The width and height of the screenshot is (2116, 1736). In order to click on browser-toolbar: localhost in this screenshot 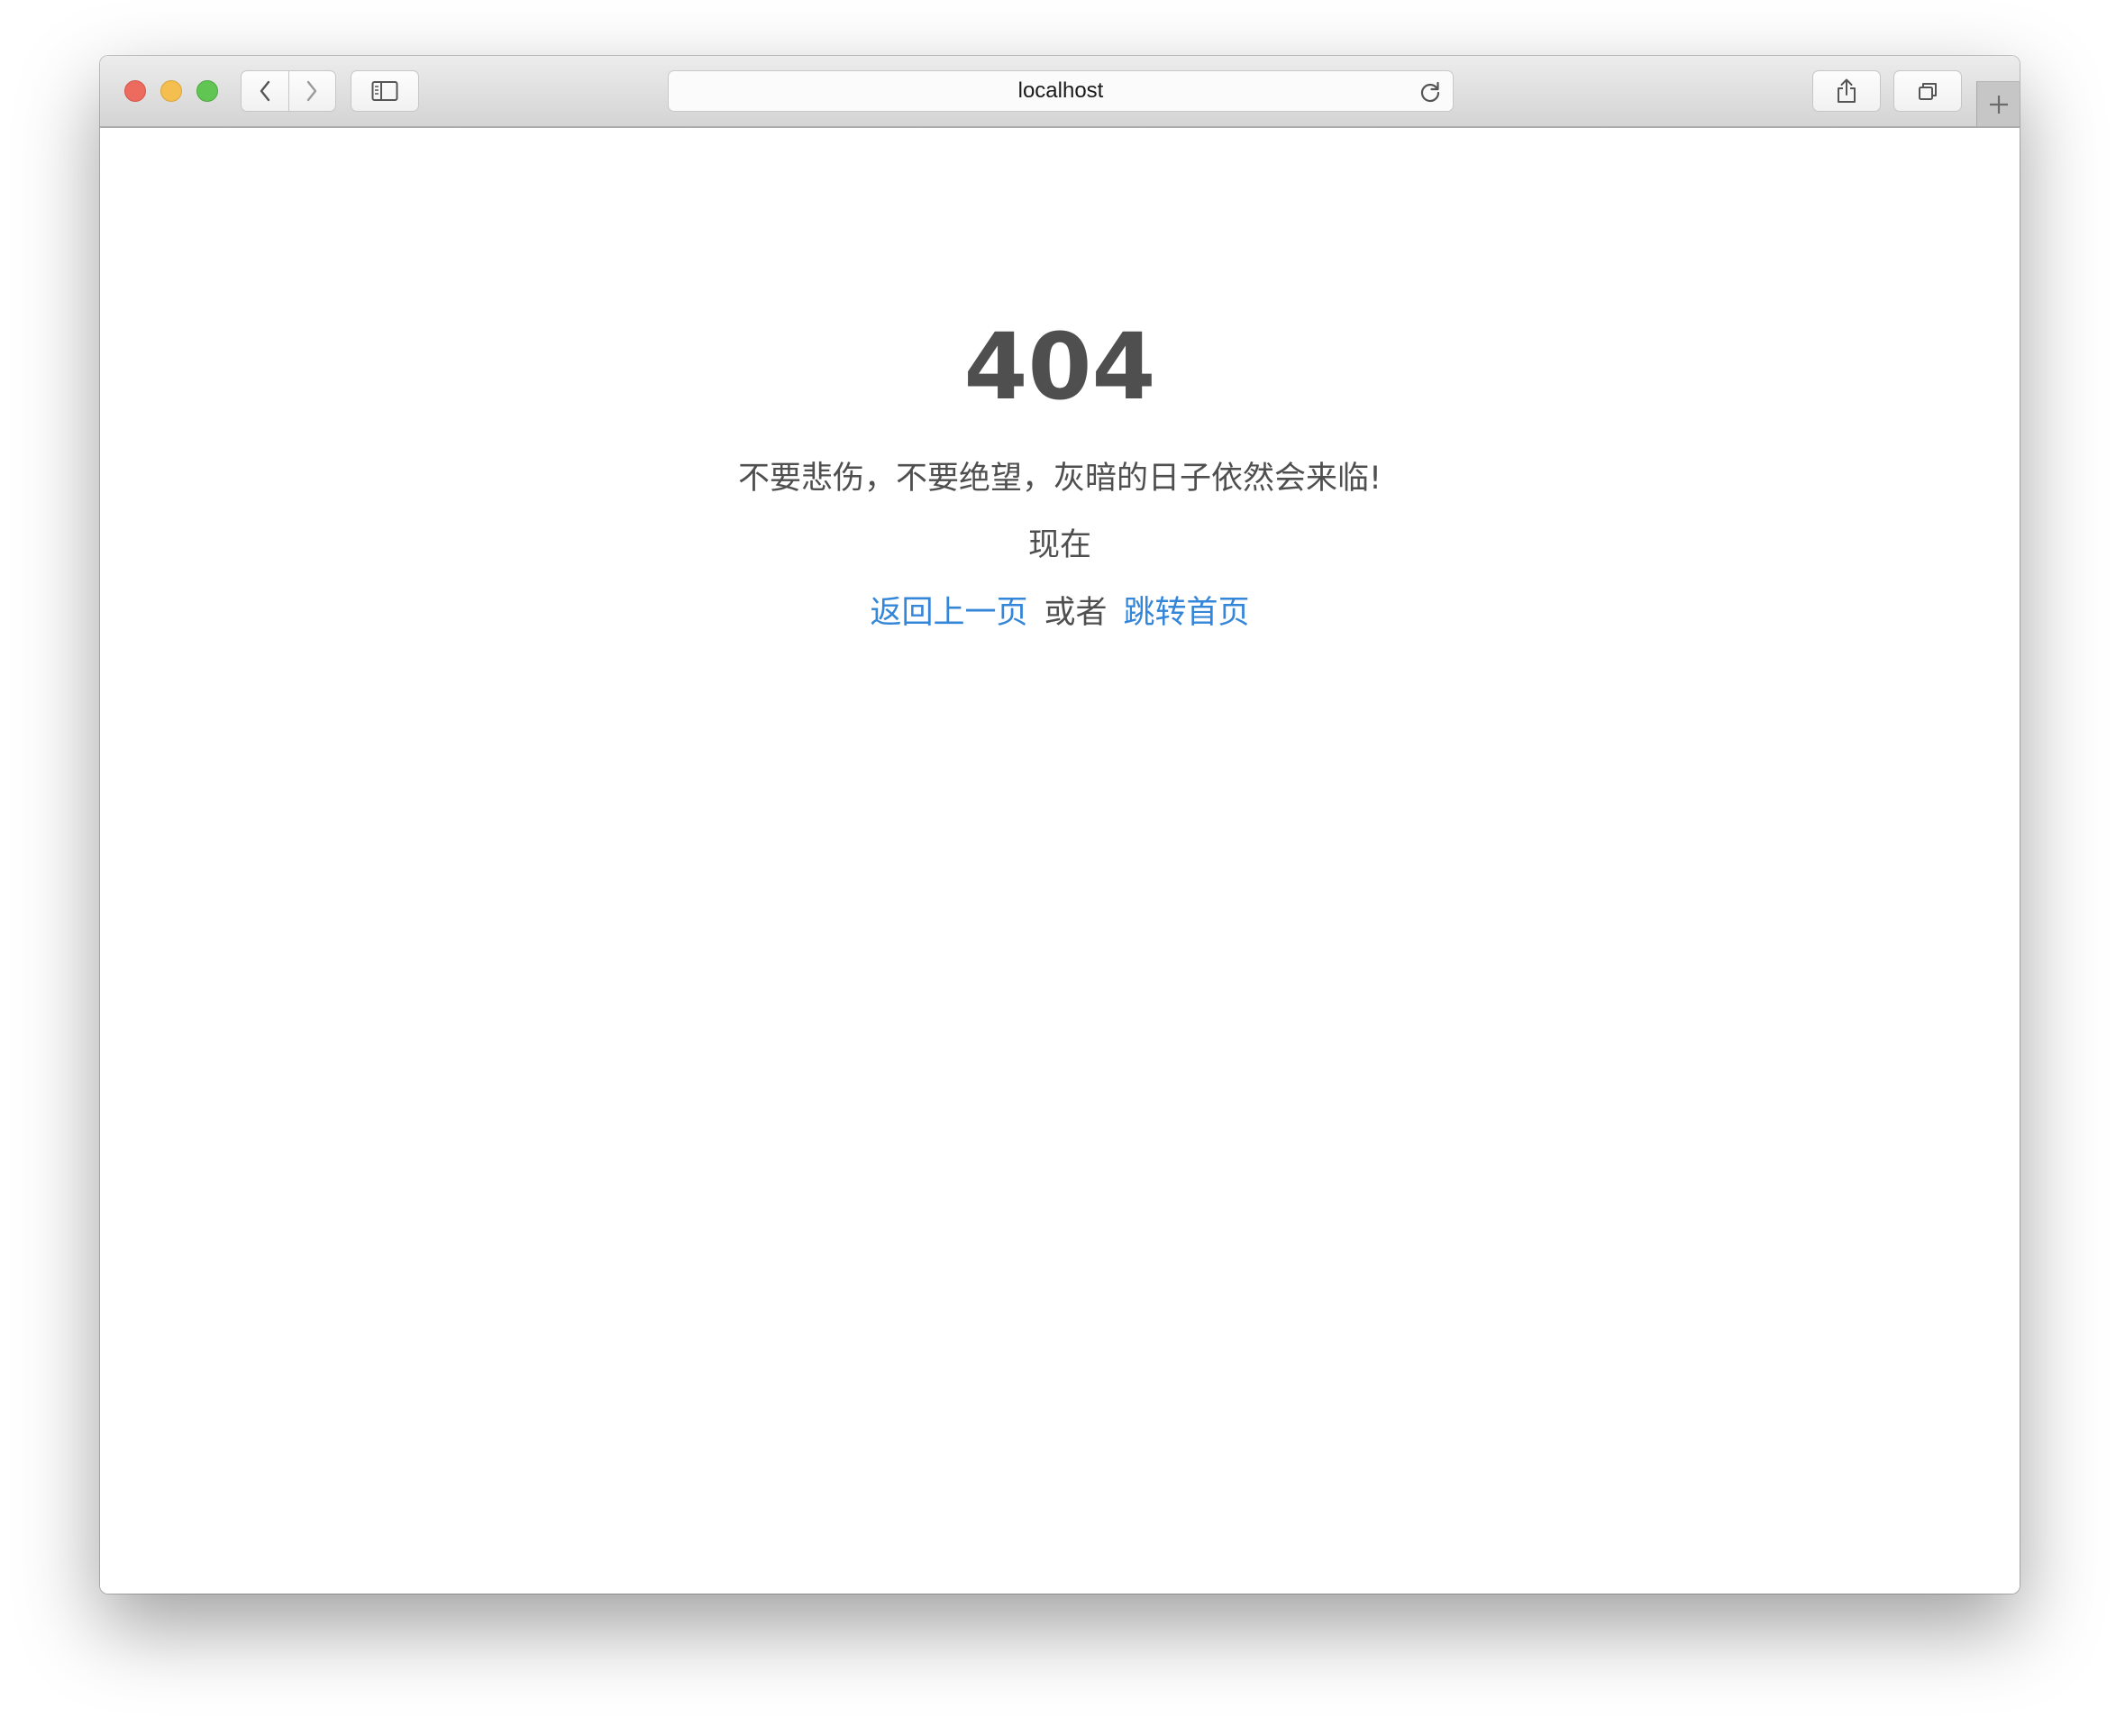, I will do `click(1060, 92)`.